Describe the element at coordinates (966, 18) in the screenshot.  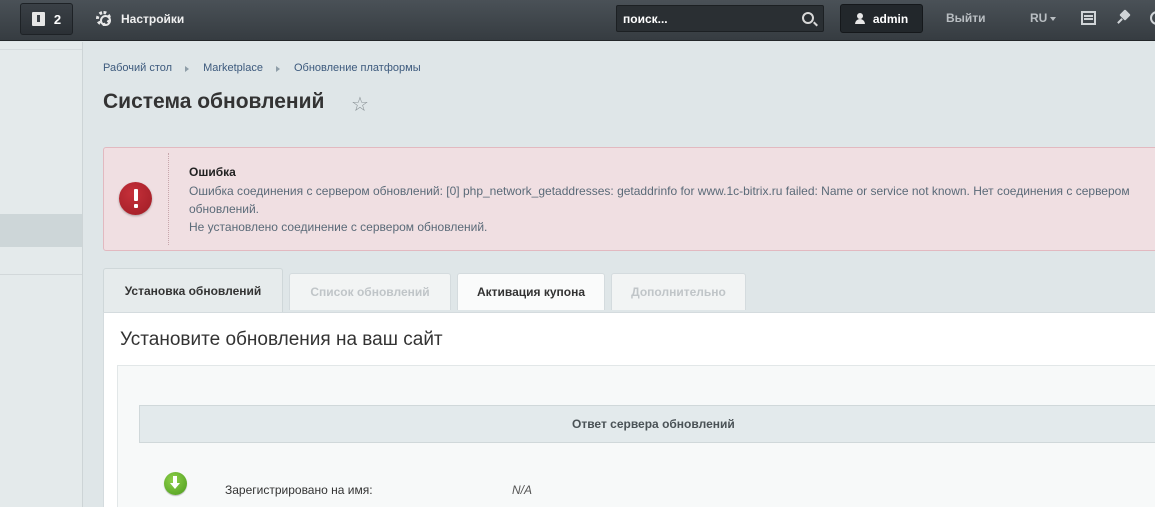
I see `logout-link: Выйти` at that location.